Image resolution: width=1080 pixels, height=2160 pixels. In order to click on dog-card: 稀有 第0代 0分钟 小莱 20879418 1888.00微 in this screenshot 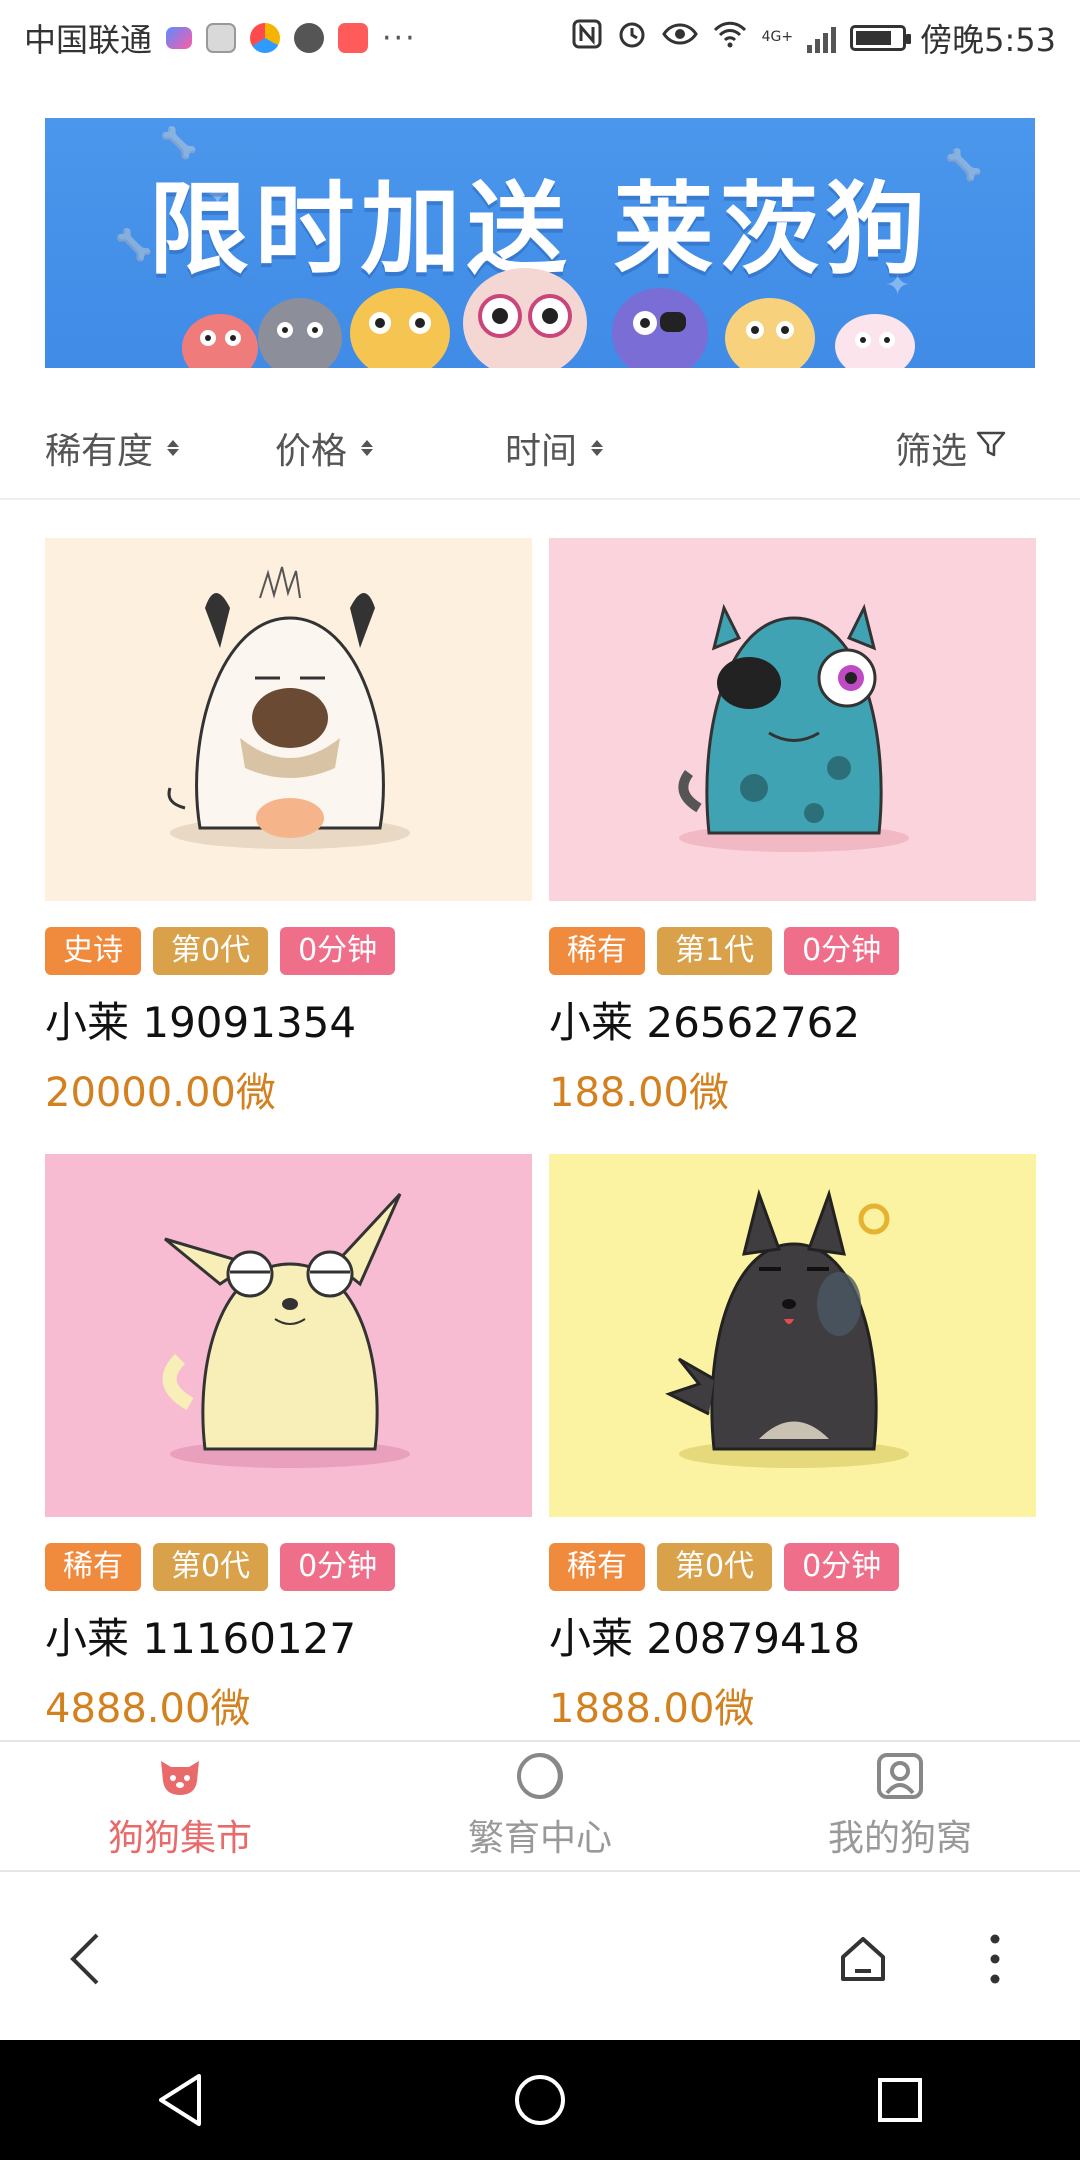, I will do `click(792, 1444)`.